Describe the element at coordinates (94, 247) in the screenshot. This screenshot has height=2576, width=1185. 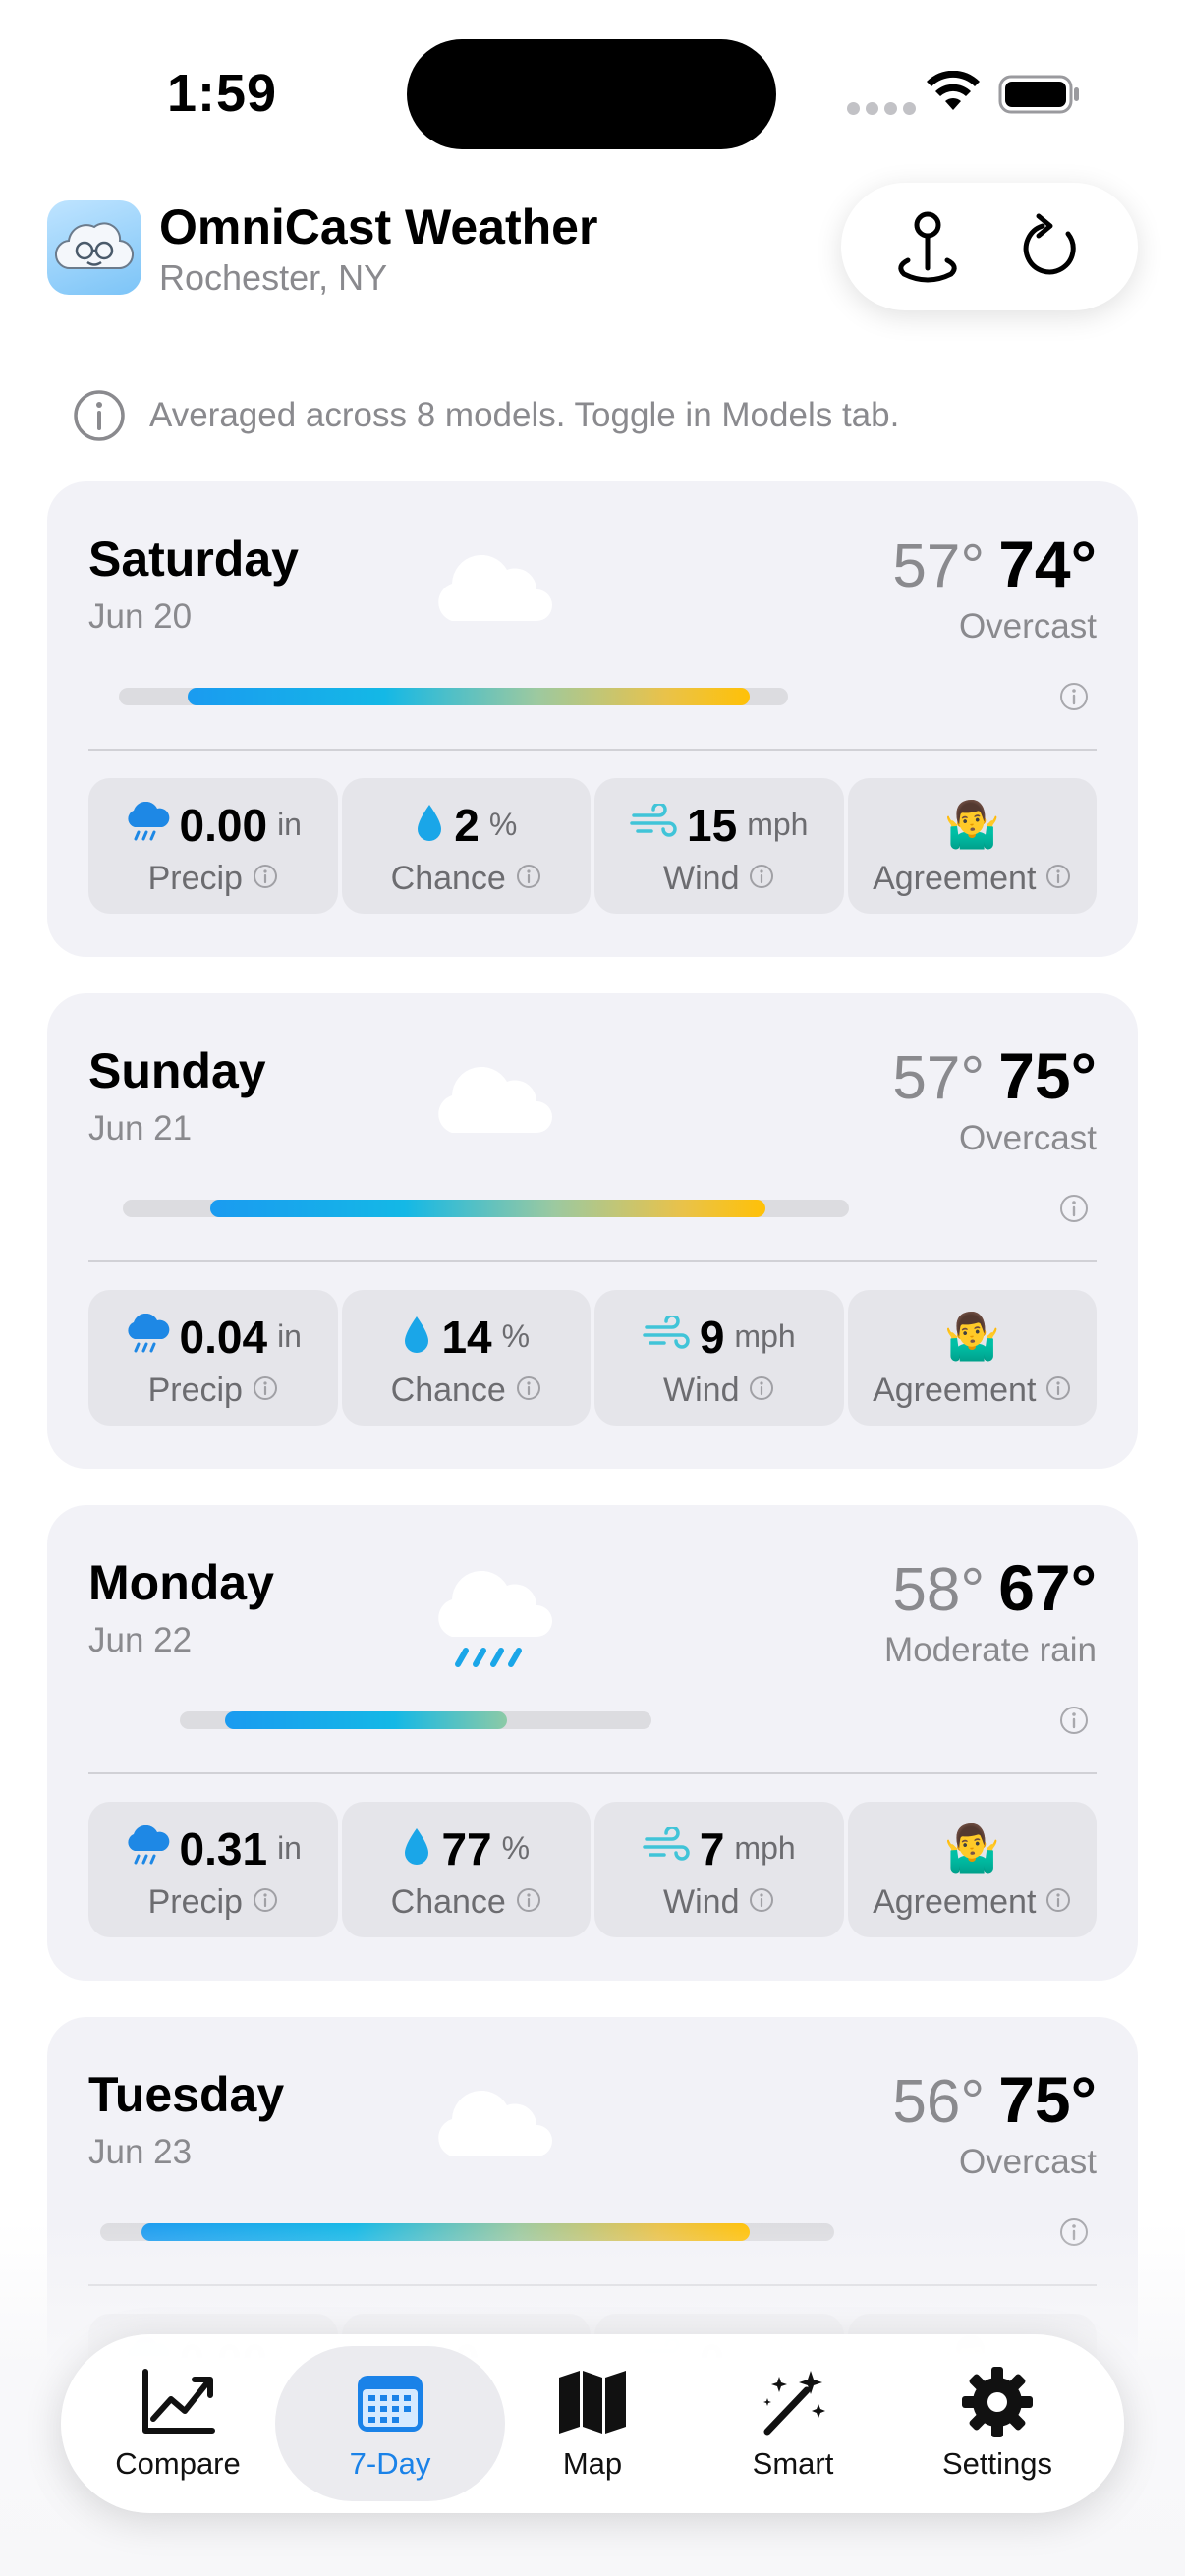
I see `app-logo` at that location.